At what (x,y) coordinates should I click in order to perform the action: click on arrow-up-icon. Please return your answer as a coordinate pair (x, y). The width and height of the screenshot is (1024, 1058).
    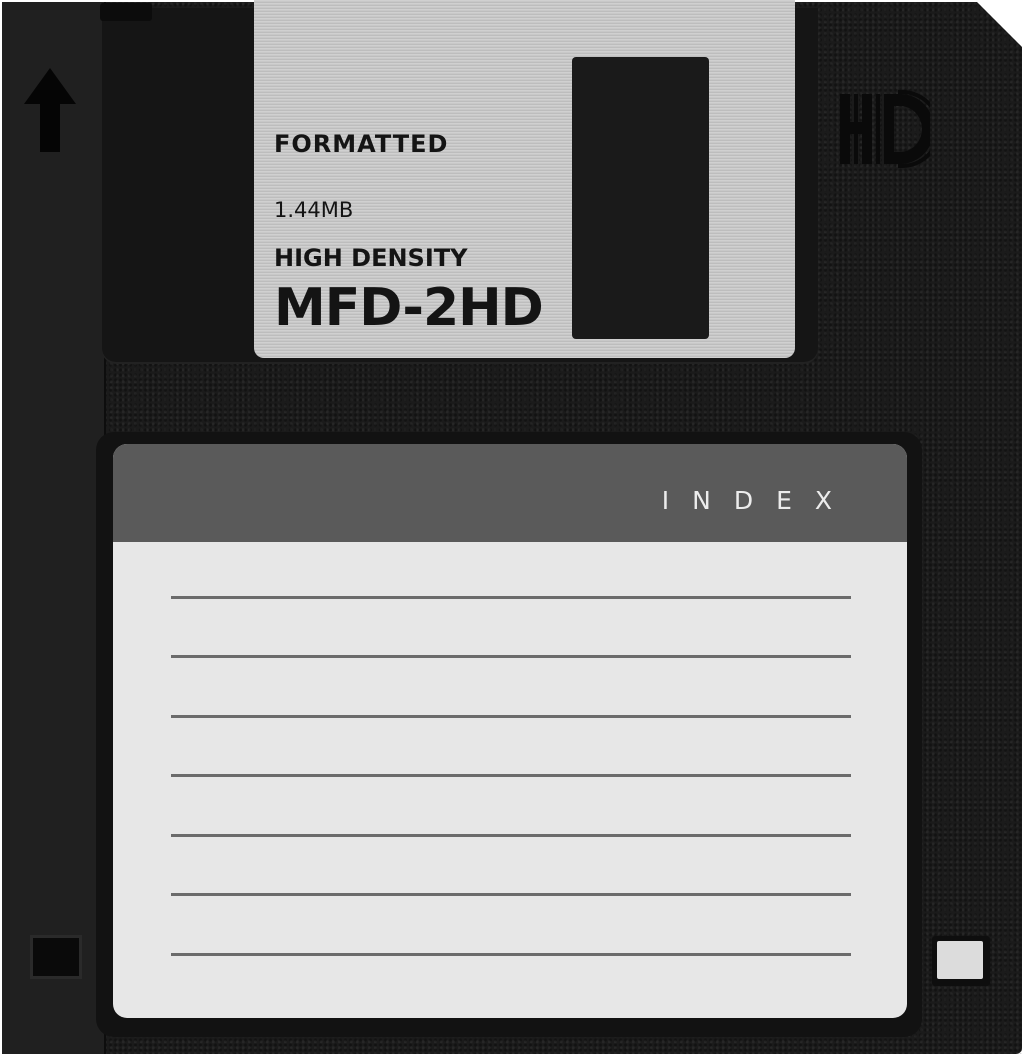
    Looking at the image, I should click on (50, 110).